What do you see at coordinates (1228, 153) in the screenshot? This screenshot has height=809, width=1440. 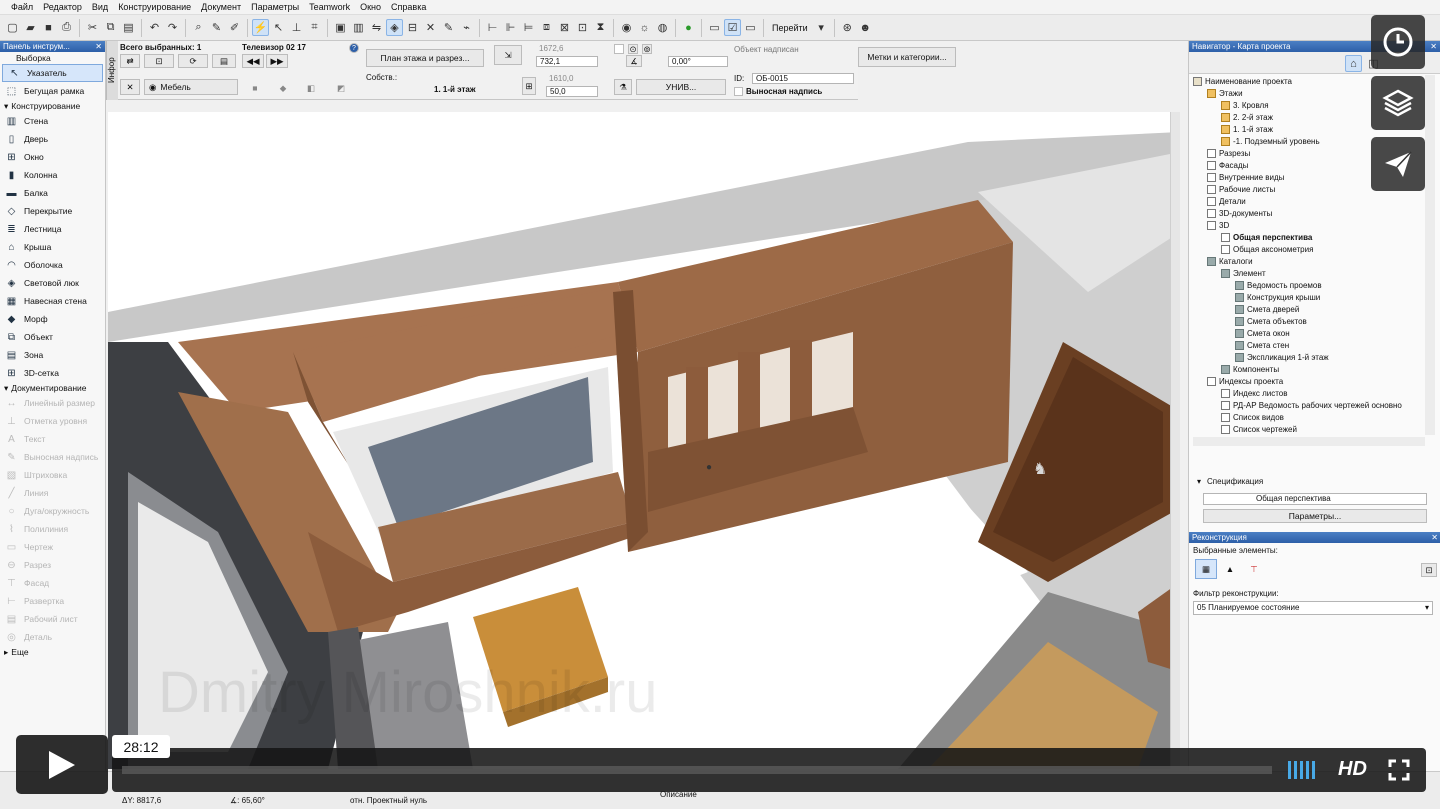 I see `tree-item: Разрезы` at bounding box center [1228, 153].